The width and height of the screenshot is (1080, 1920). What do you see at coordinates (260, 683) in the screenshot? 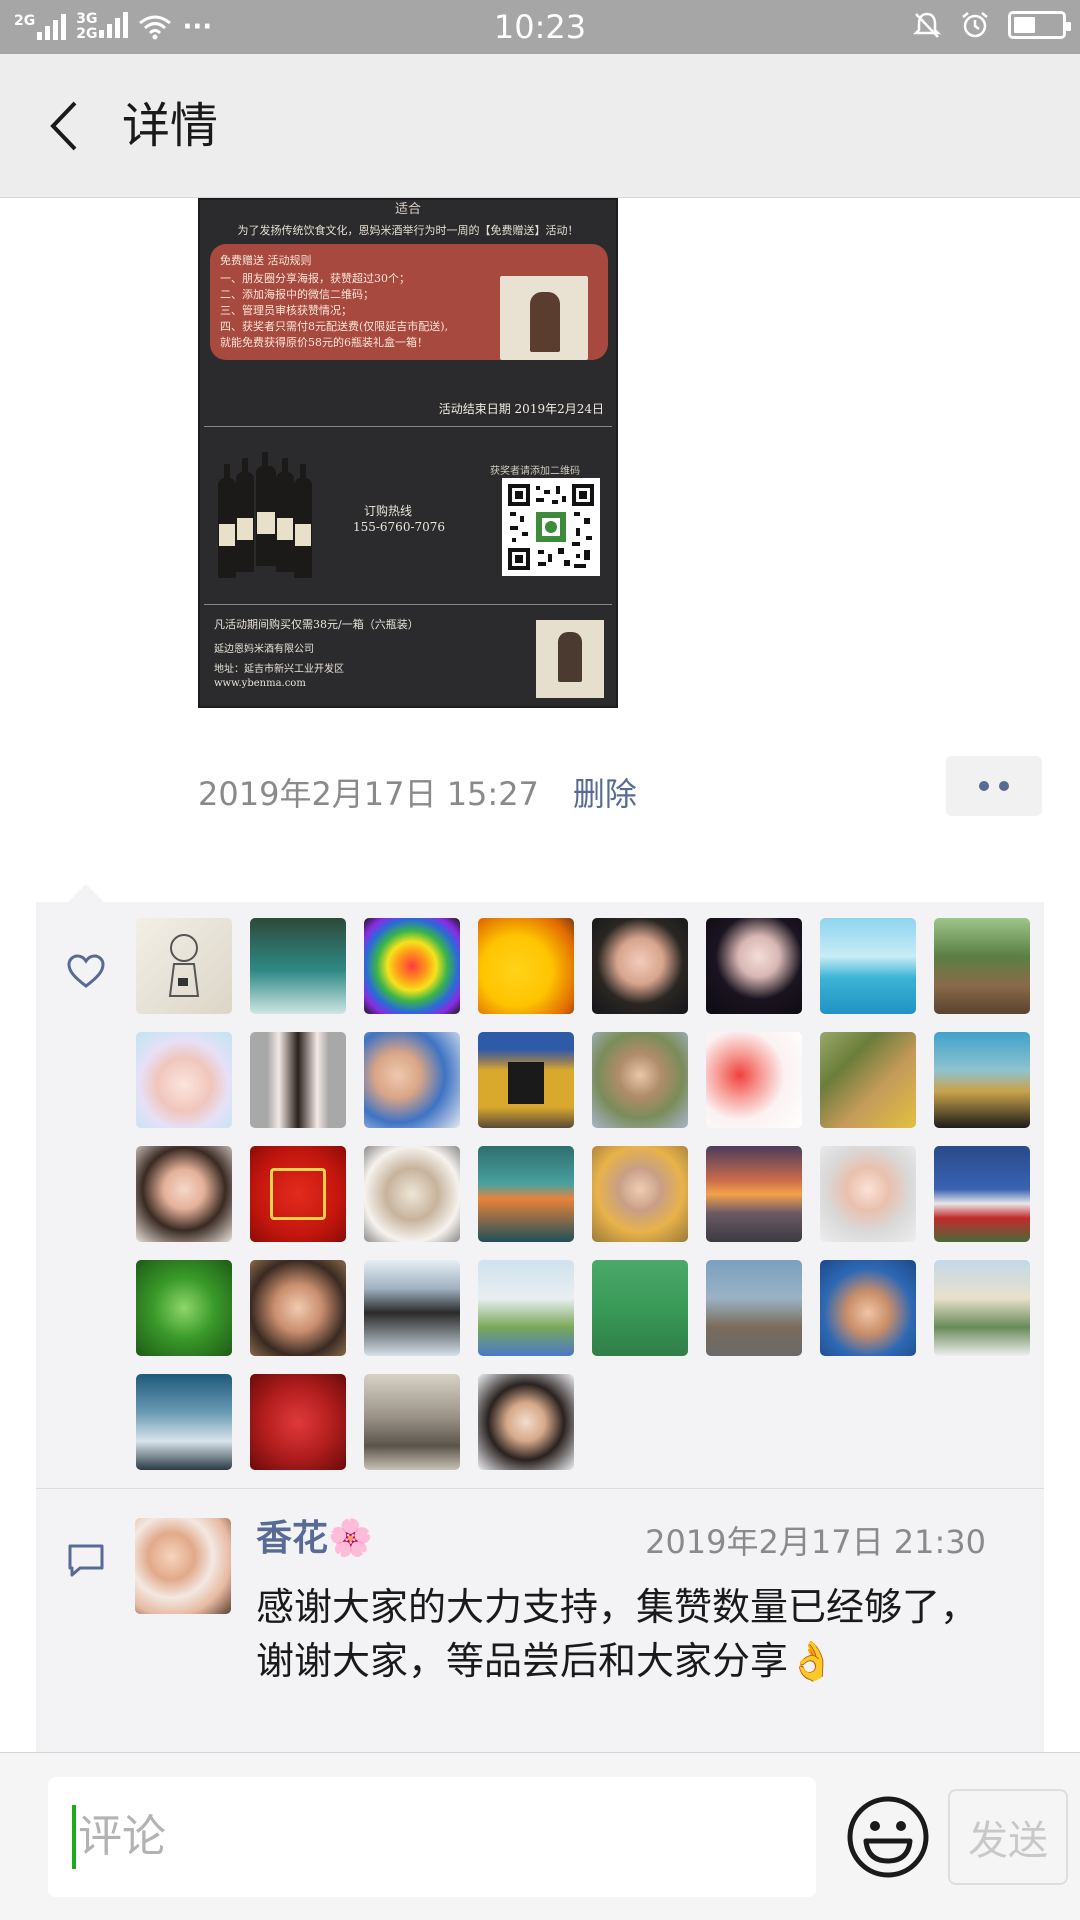
I see `poster-footer-url: www.ybenma.com` at bounding box center [260, 683].